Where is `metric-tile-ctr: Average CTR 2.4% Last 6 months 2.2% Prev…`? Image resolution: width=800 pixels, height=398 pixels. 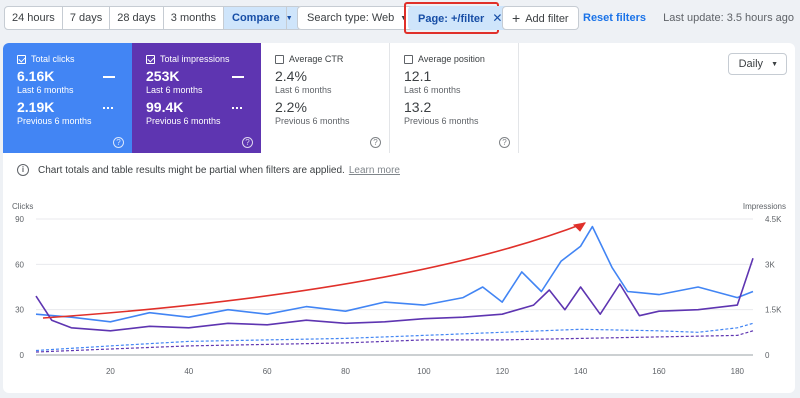
metric-tile-ctr: Average CTR 2.4% Last 6 months 2.2% Prev… is located at coordinates (325, 98).